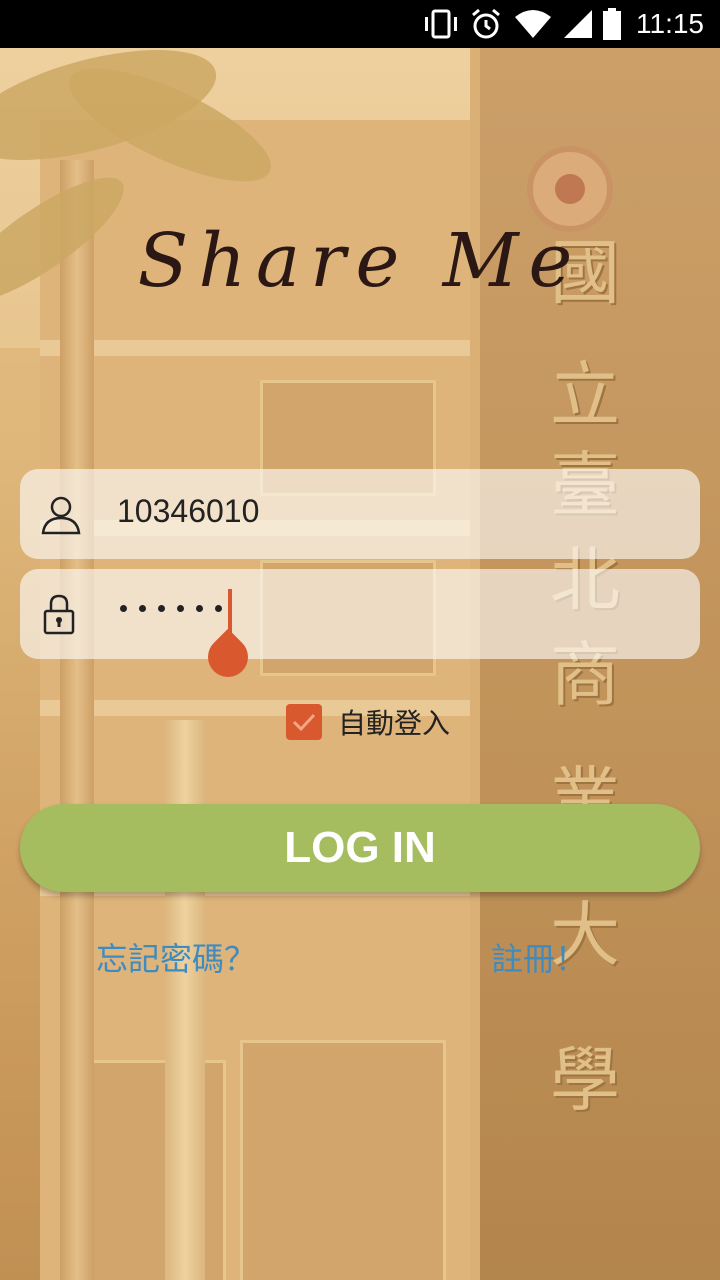 Image resolution: width=720 pixels, height=1280 pixels. Describe the element at coordinates (188, 511) in the screenshot. I see `username-value: 10346010` at that location.